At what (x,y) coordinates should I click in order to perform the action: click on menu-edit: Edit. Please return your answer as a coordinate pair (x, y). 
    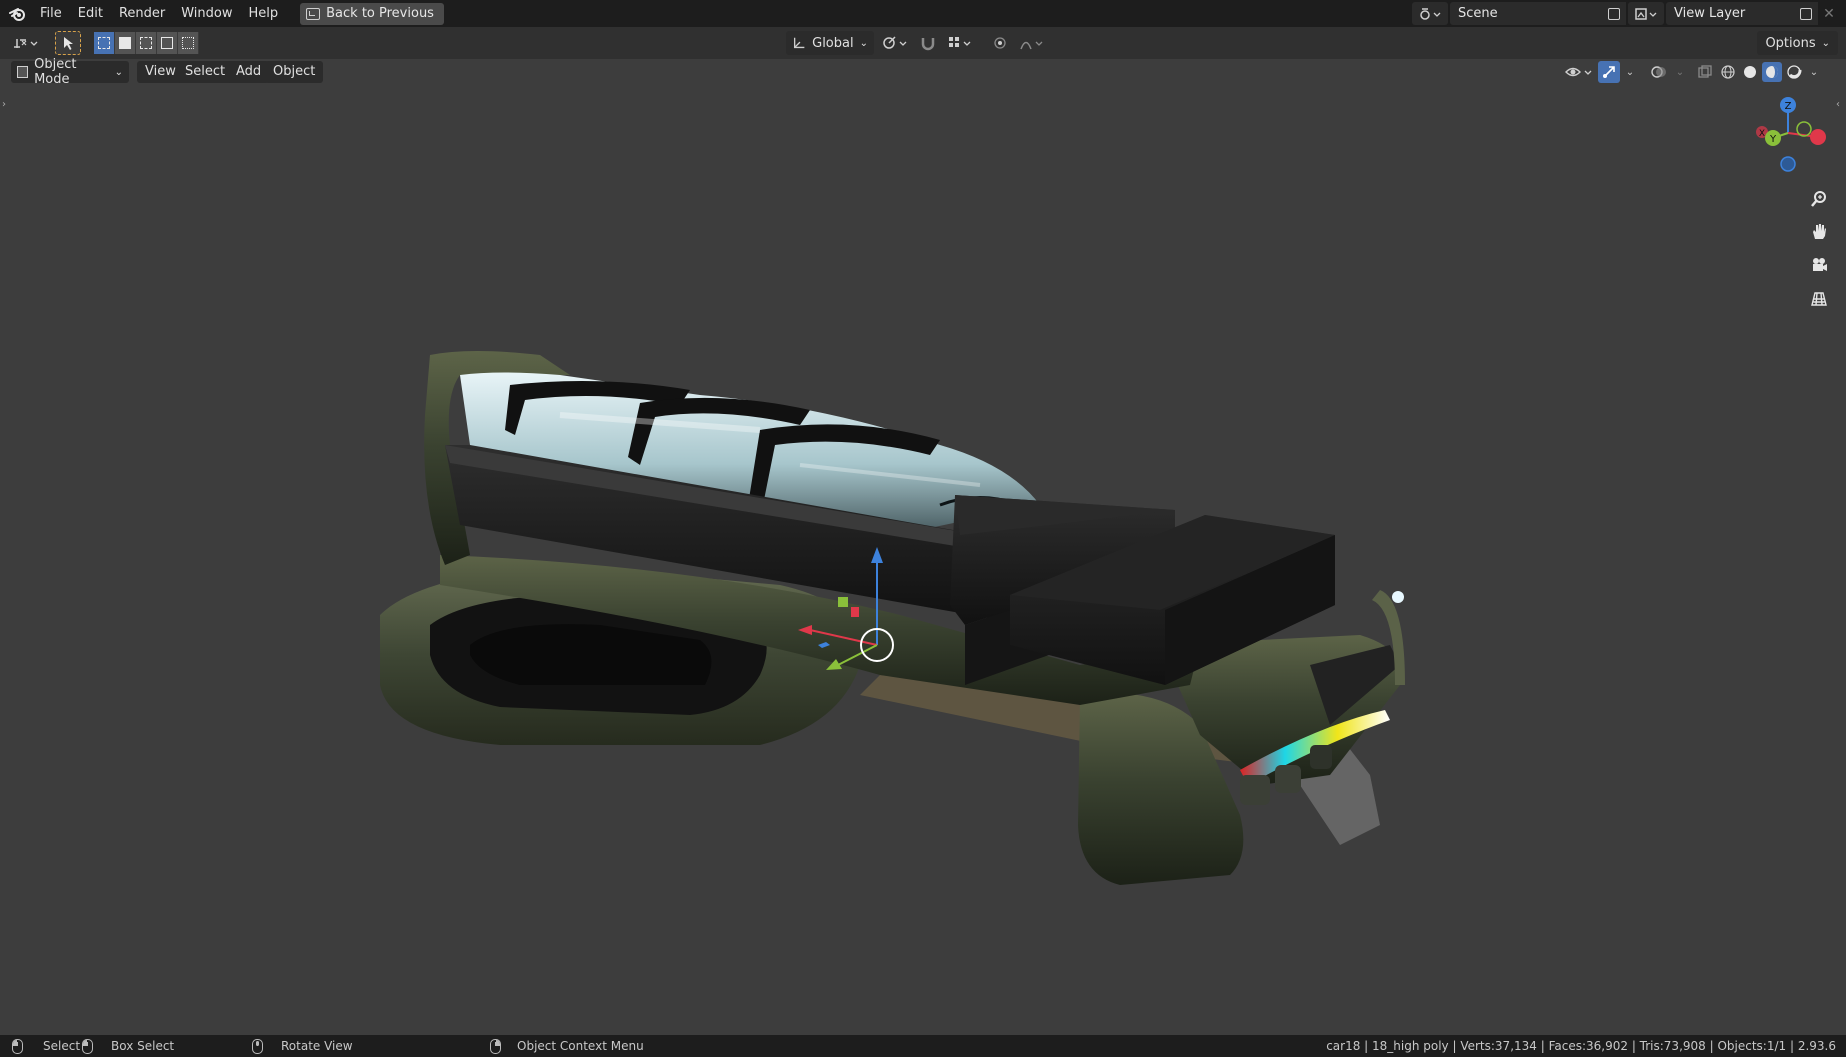
    Looking at the image, I should click on (90, 14).